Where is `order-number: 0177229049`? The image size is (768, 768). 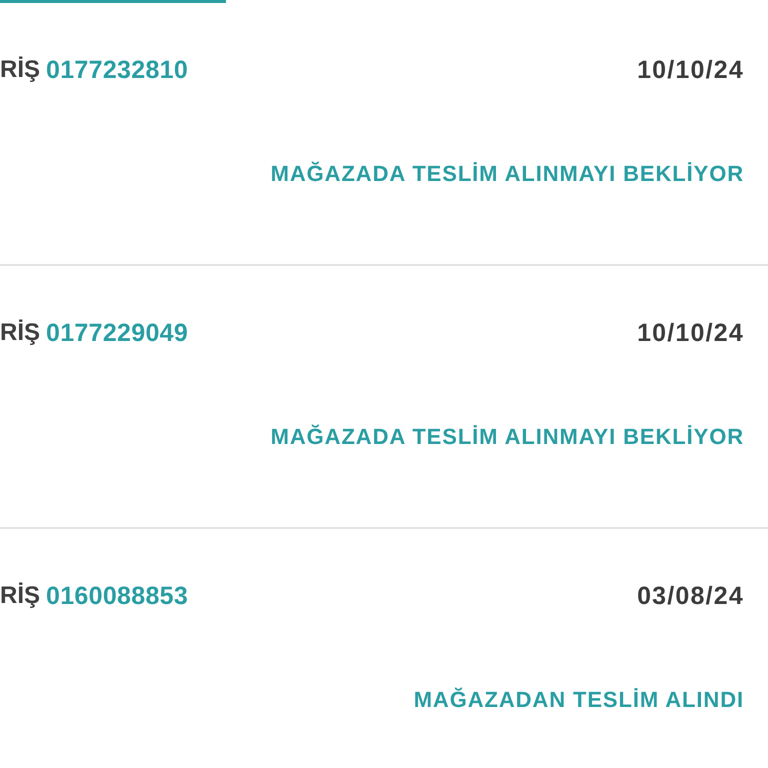
order-number: 0177229049 is located at coordinates (117, 333).